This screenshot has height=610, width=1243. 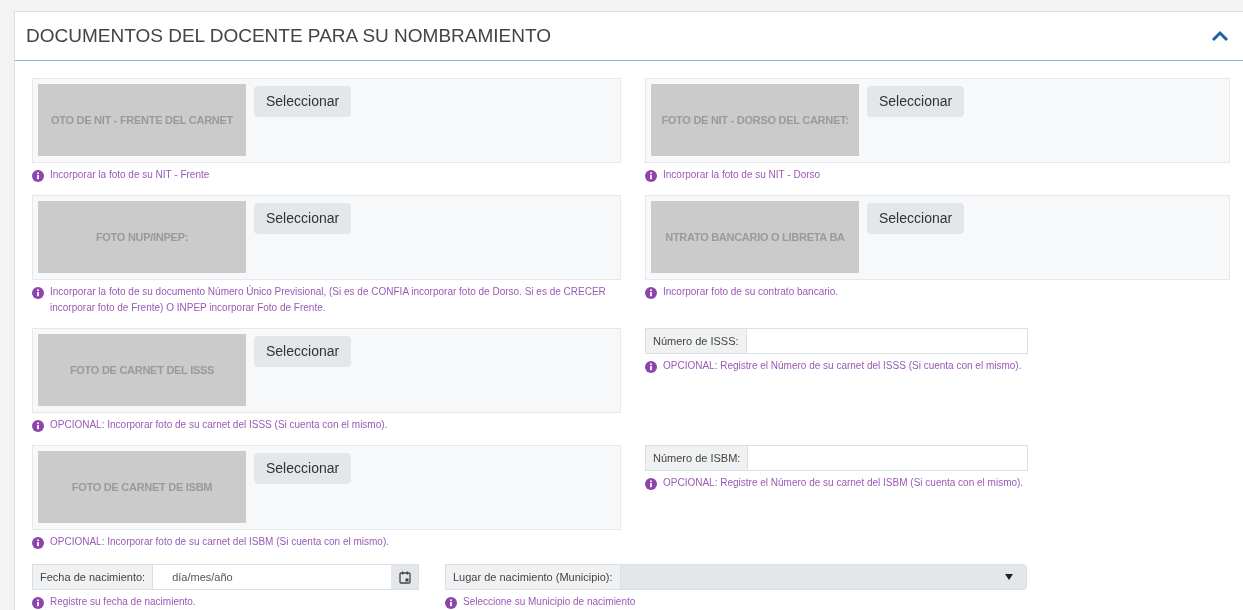 I want to click on hint-text: OPCIONAL: Incorporar foto de su carnet del ISBM (Si cuenta con el mismo)., so click(x=220, y=542).